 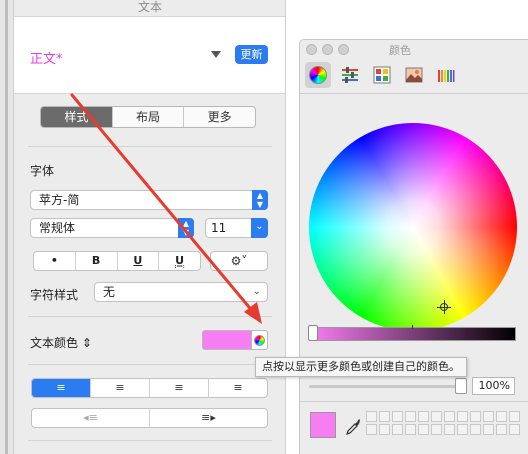 I want to click on tab-layout: 布局, so click(x=147, y=117).